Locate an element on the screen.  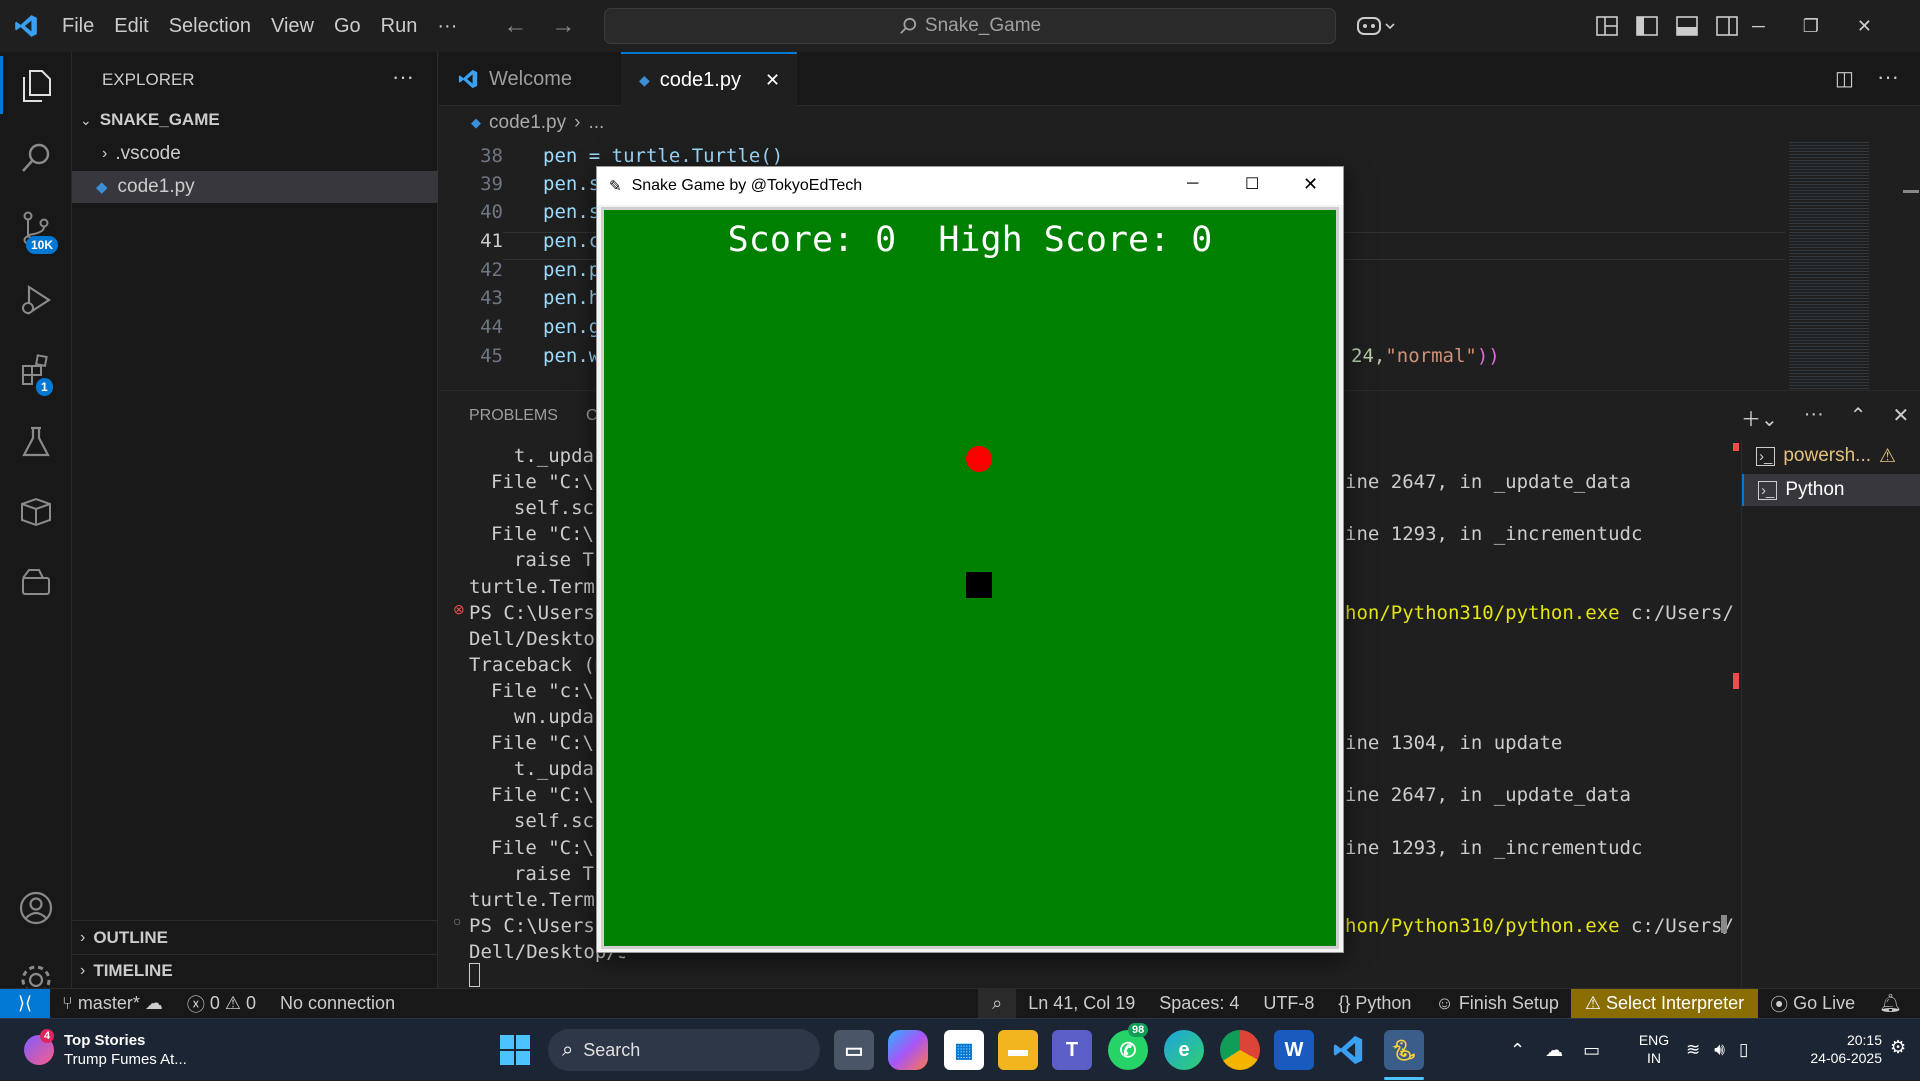
indentation: Spaces: 4 is located at coordinates (1199, 1004).